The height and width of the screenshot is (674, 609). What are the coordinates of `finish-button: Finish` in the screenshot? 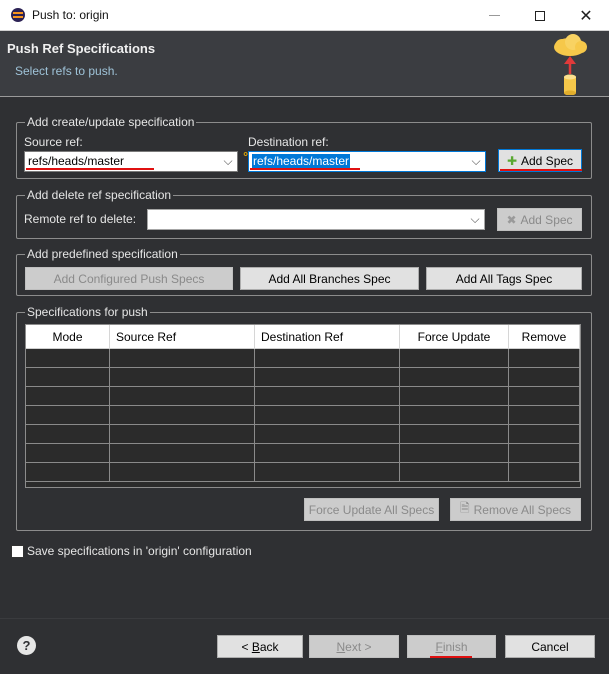 It's located at (451, 646).